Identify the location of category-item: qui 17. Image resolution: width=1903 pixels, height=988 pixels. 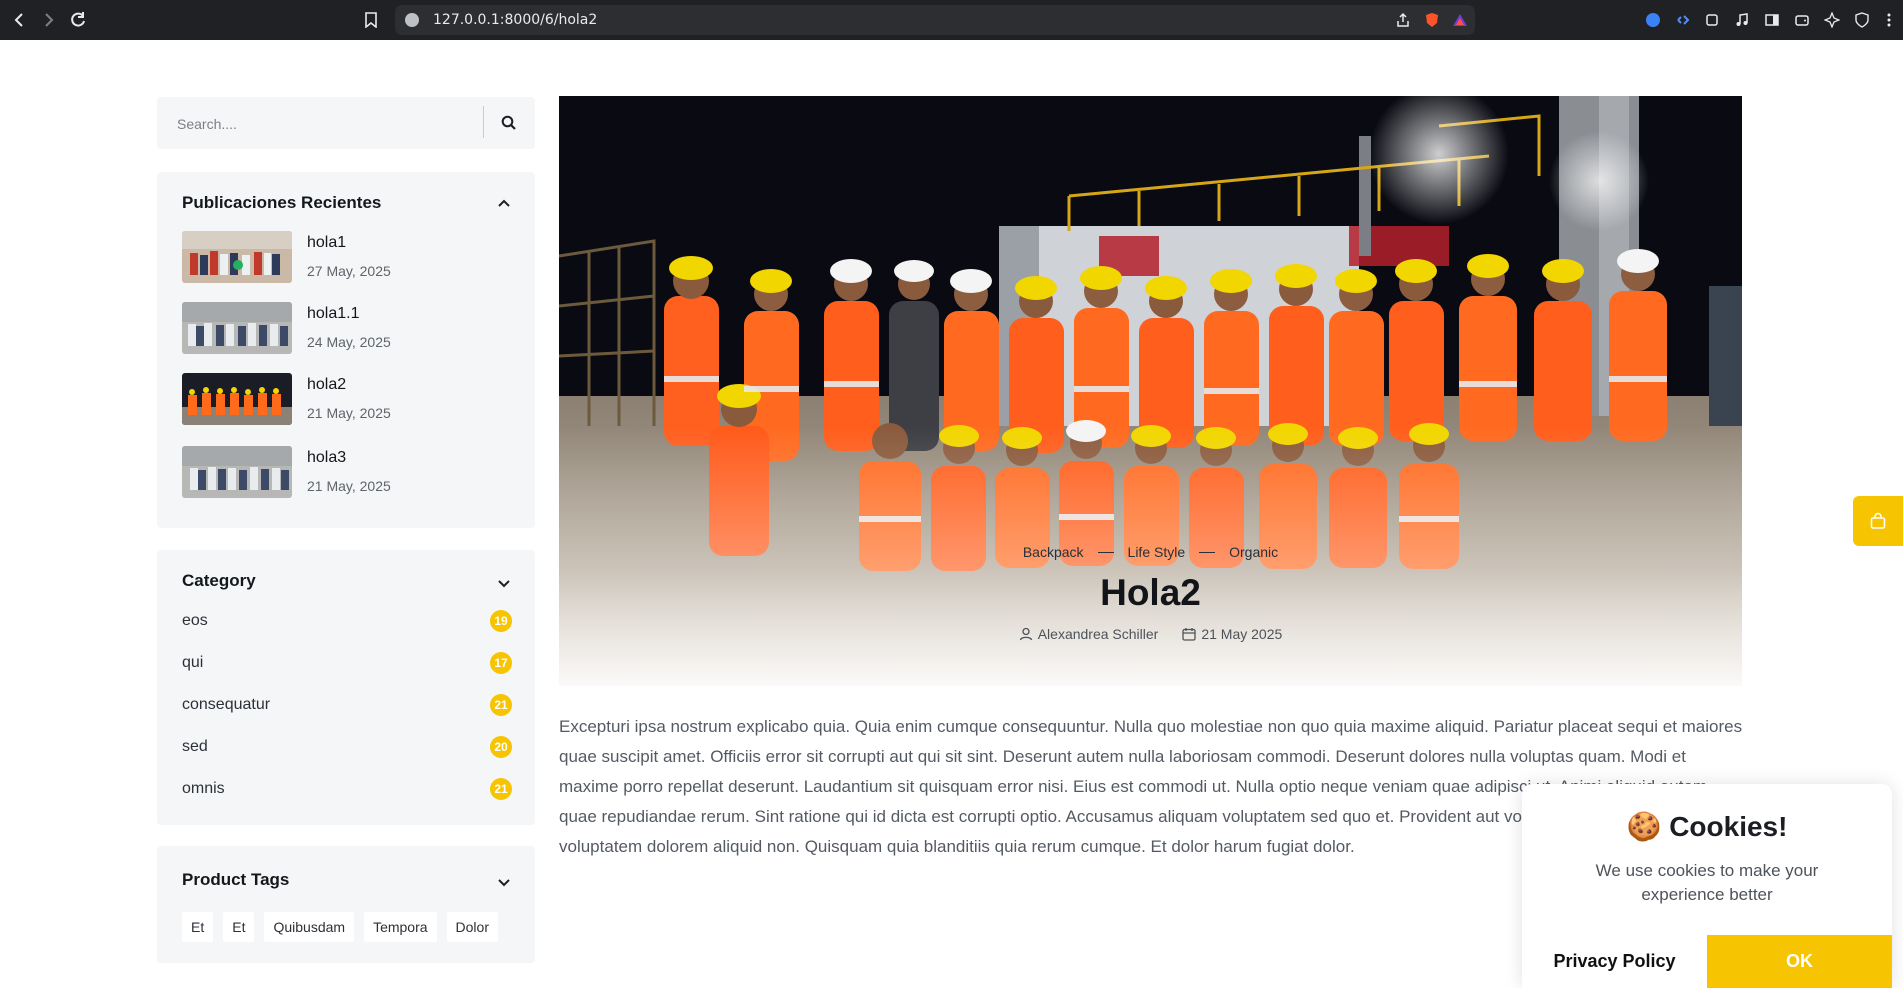
(347, 663).